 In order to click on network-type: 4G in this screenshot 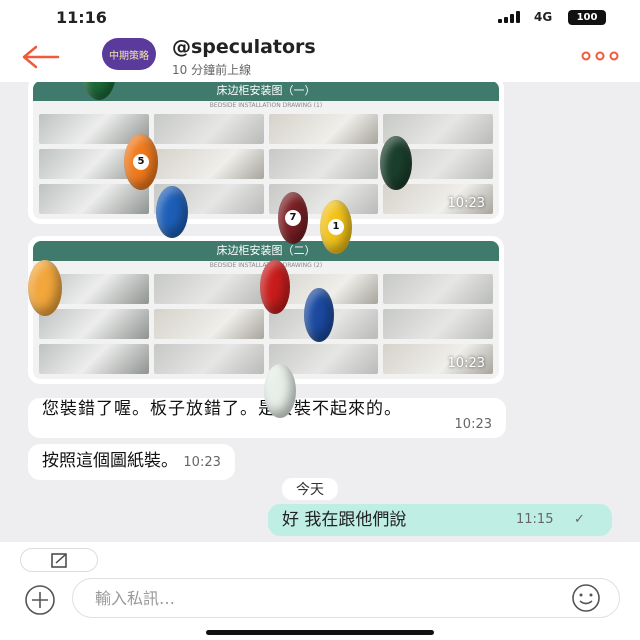, I will do `click(543, 17)`.